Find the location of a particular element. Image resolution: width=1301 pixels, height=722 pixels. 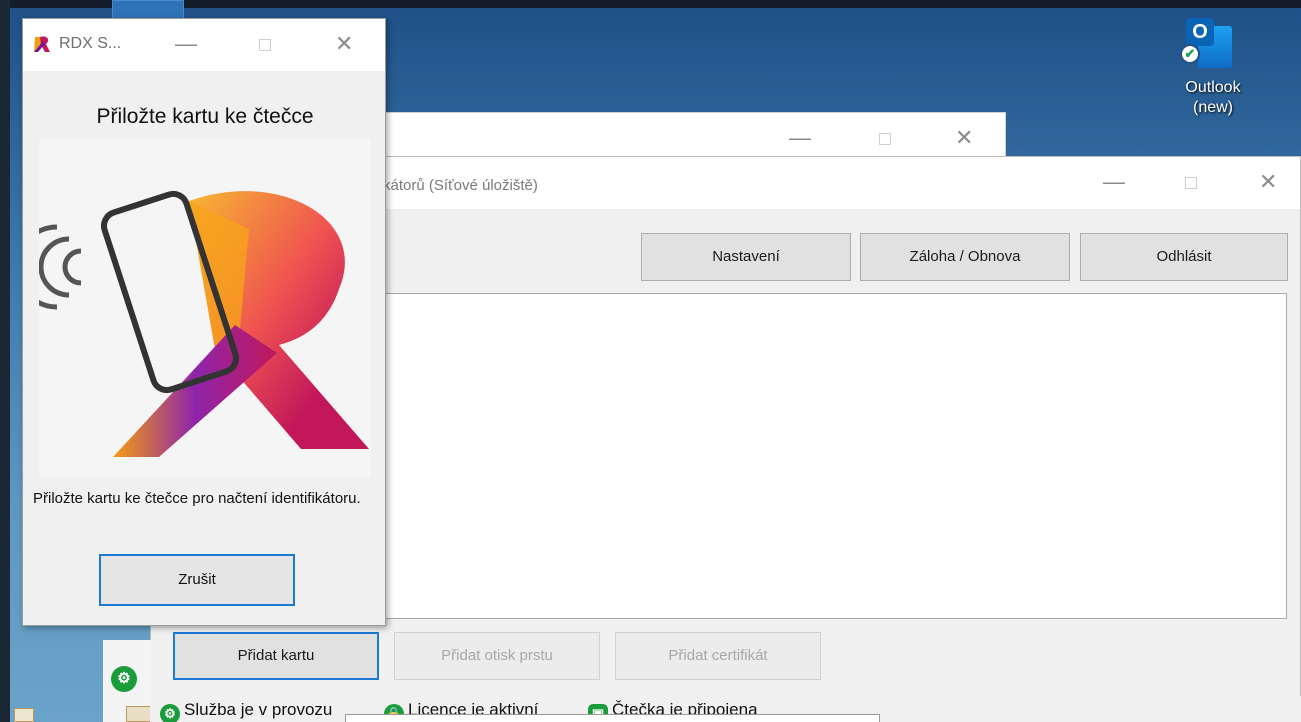

rdx-maximize-icon is located at coordinates (265, 45).